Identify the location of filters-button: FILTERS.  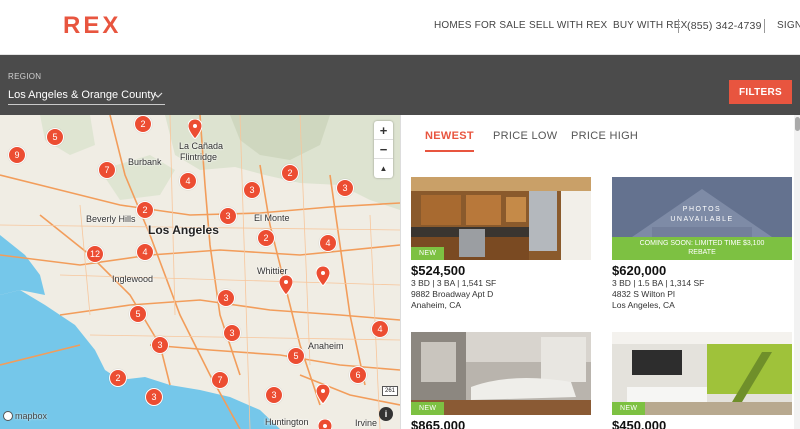
(760, 92).